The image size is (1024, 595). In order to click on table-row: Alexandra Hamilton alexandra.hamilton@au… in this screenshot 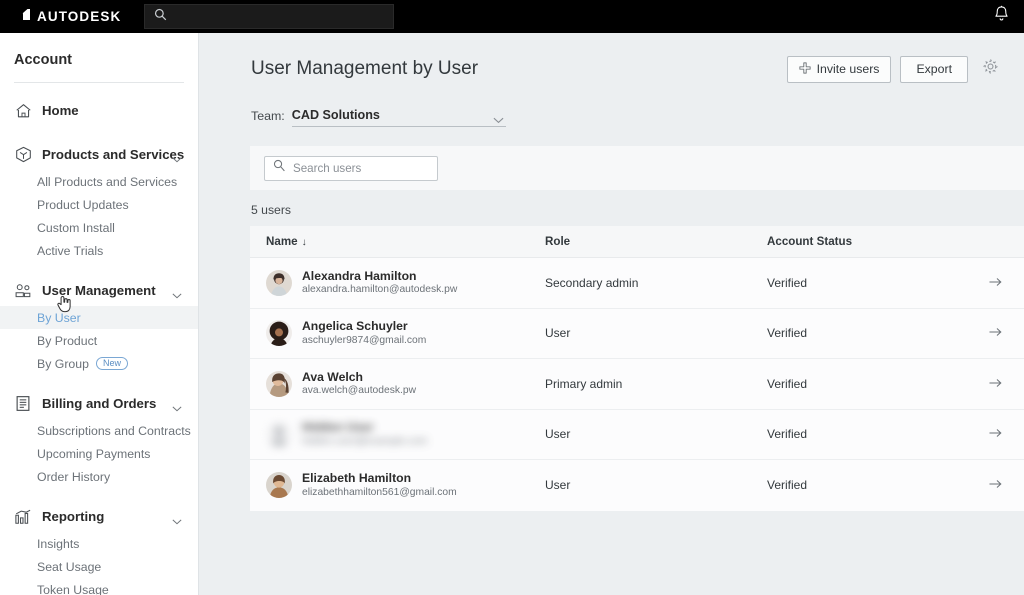, I will do `click(637, 283)`.